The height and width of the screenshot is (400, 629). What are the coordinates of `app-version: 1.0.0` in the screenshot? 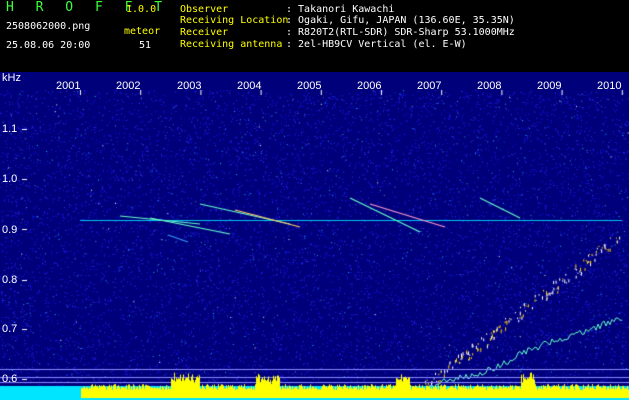 It's located at (141, 9).